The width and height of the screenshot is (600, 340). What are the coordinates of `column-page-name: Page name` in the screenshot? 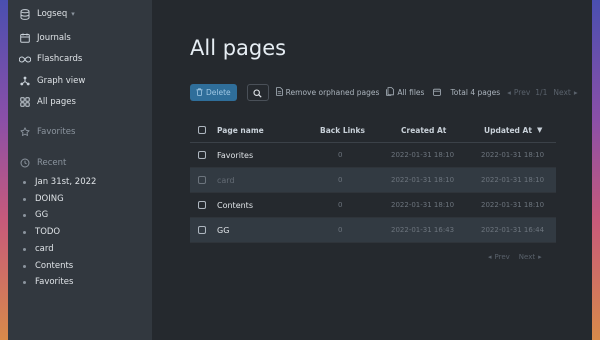 It's located at (240, 130).